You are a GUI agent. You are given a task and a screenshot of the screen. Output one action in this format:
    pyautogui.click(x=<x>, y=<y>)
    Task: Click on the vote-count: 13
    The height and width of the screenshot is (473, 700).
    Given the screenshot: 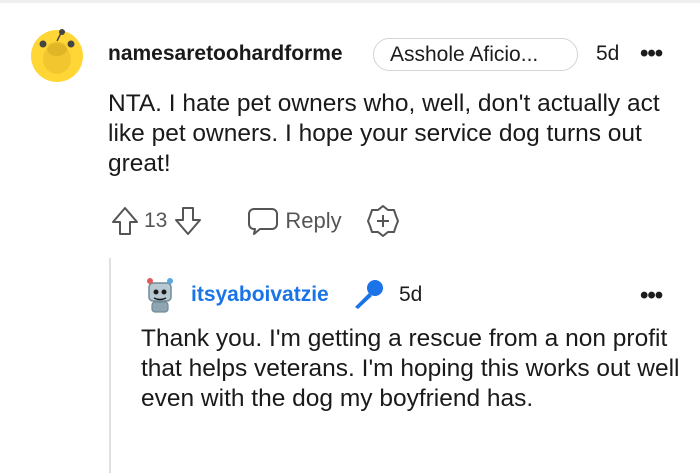 What is the action you would take?
    pyautogui.click(x=156, y=220)
    